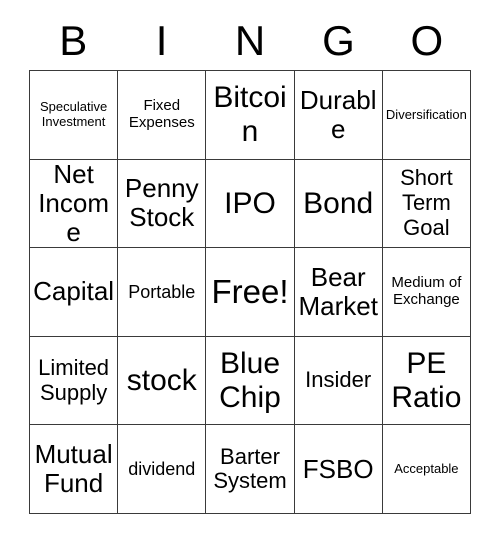  I want to click on bingo-cell-i1: Fixed Expenses, so click(162, 115).